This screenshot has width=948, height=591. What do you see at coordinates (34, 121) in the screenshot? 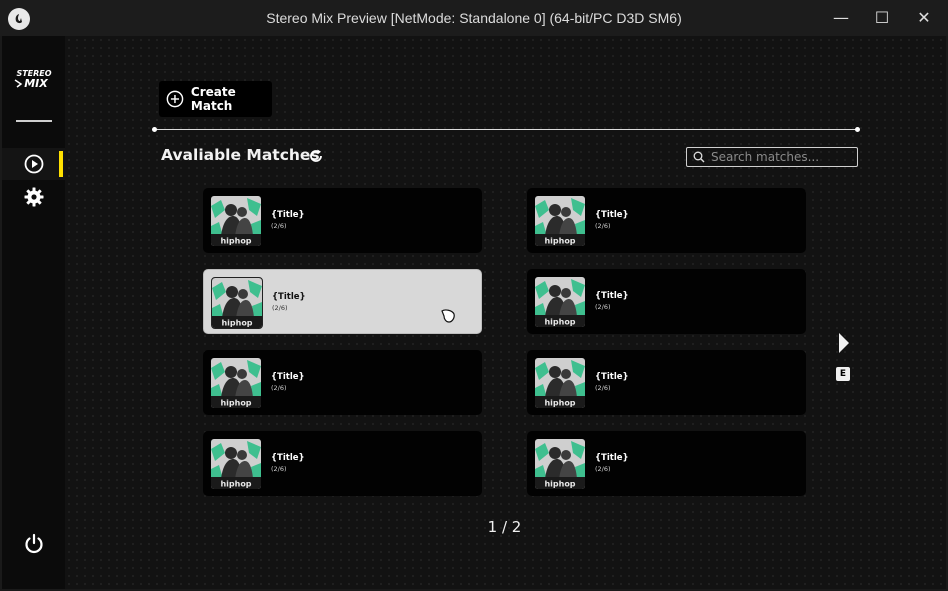
I see `sidebar-divider` at bounding box center [34, 121].